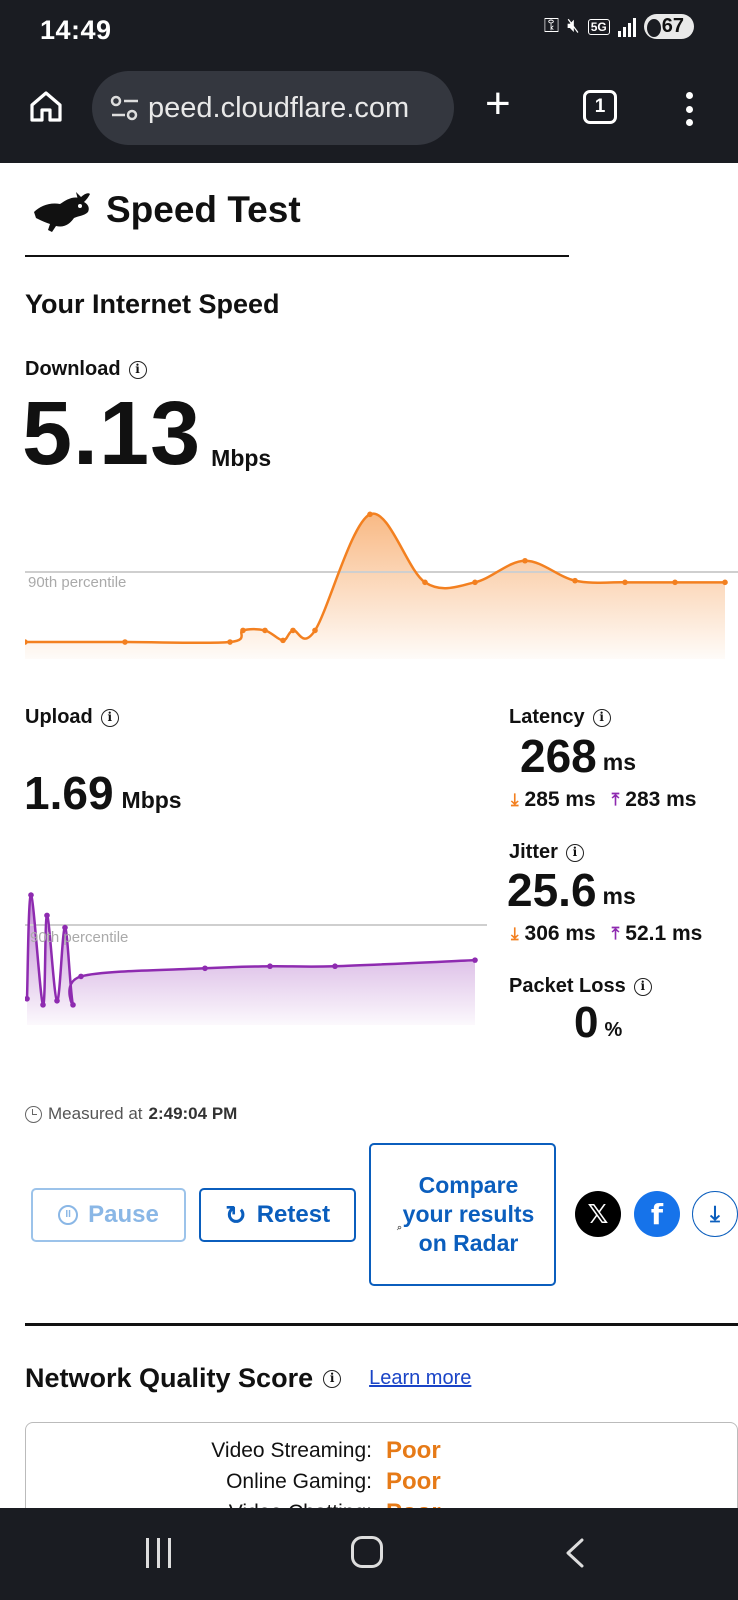  Describe the element at coordinates (251, 960) in the screenshot. I see `upload-area` at that location.